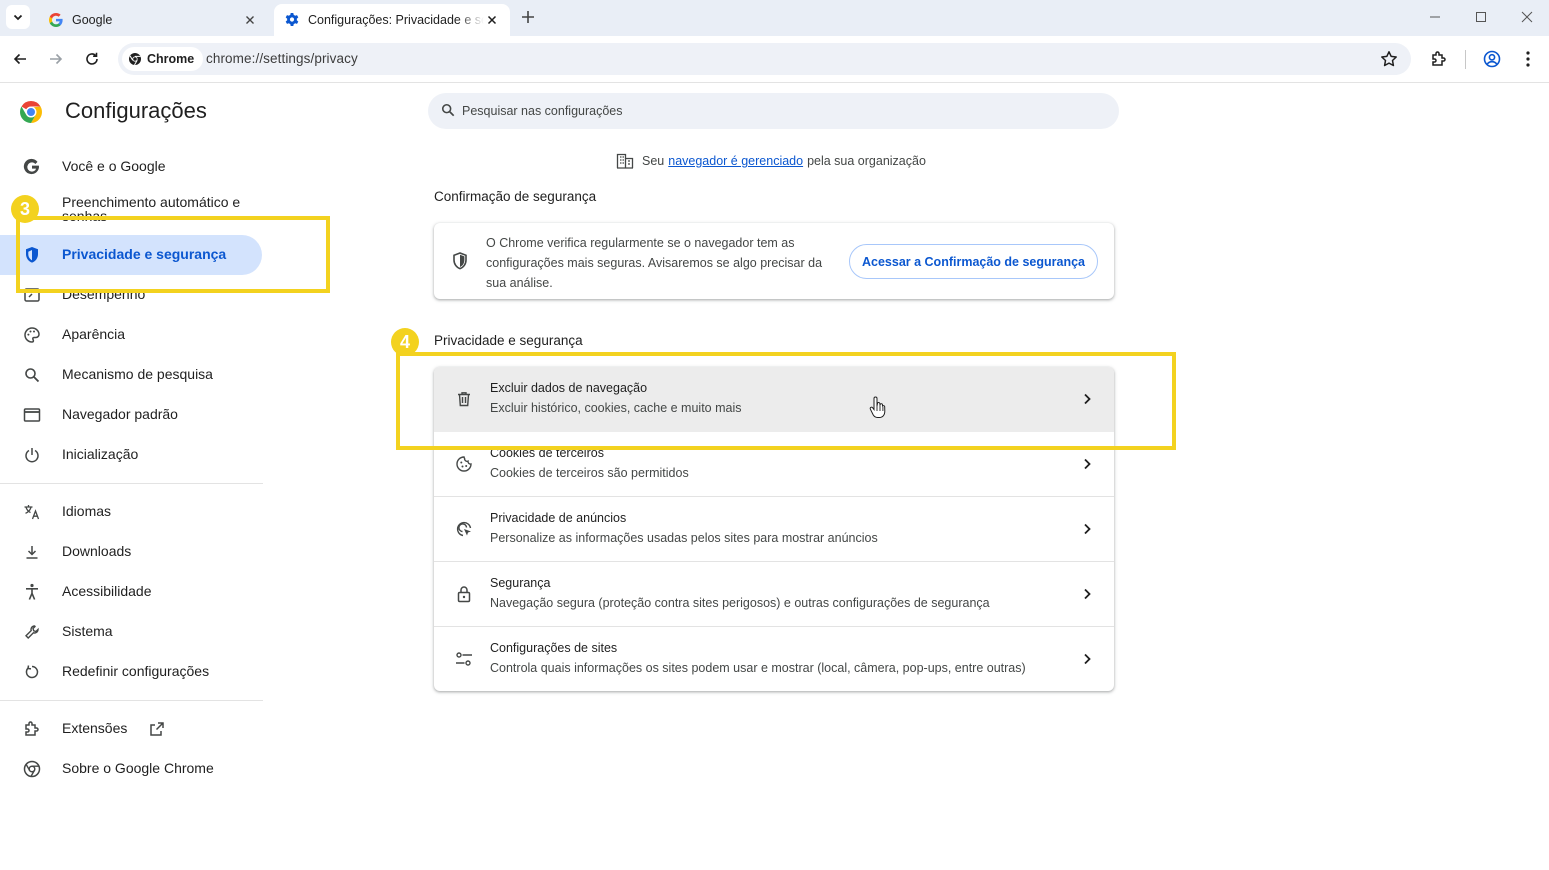 The width and height of the screenshot is (1549, 870). I want to click on tab-title: Google, so click(92, 20).